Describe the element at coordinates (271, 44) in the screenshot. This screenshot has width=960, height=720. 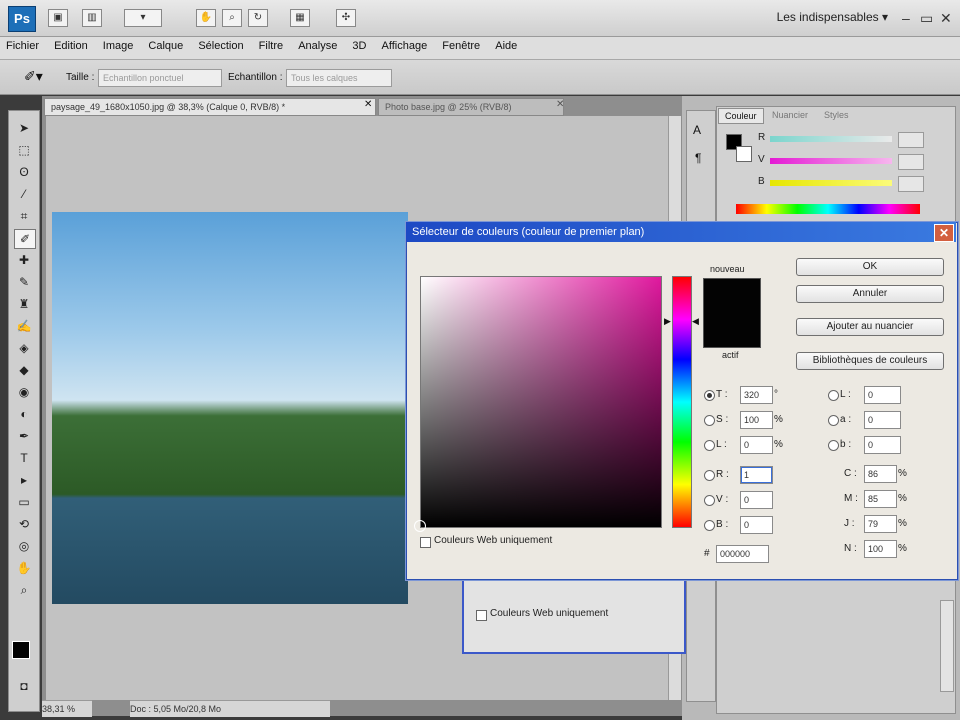
I see `menu-filtre: Filtre` at that location.